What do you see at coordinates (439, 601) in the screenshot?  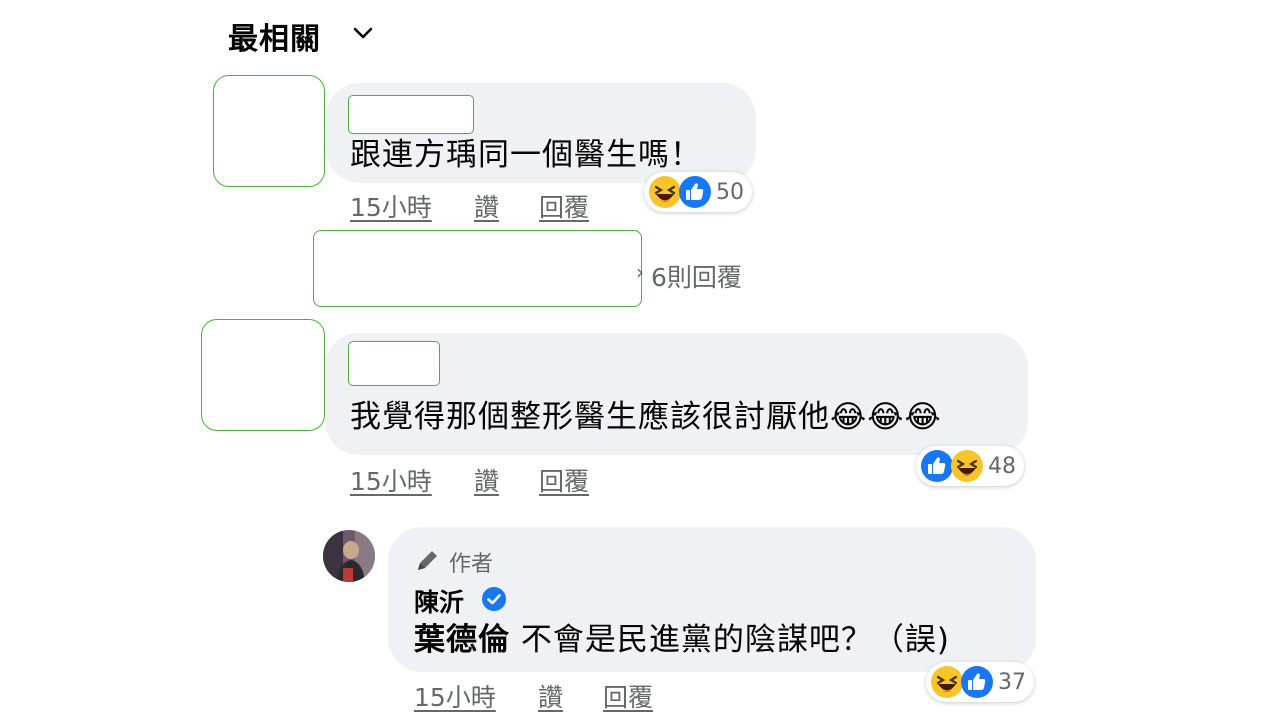 I see `author-name: 陳沂` at bounding box center [439, 601].